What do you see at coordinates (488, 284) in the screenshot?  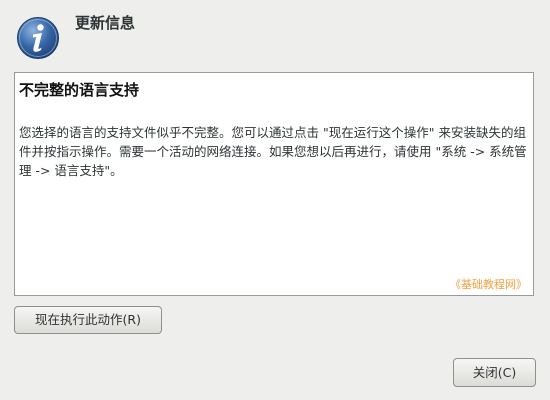 I see `watermark-text: 《基础教程网》` at bounding box center [488, 284].